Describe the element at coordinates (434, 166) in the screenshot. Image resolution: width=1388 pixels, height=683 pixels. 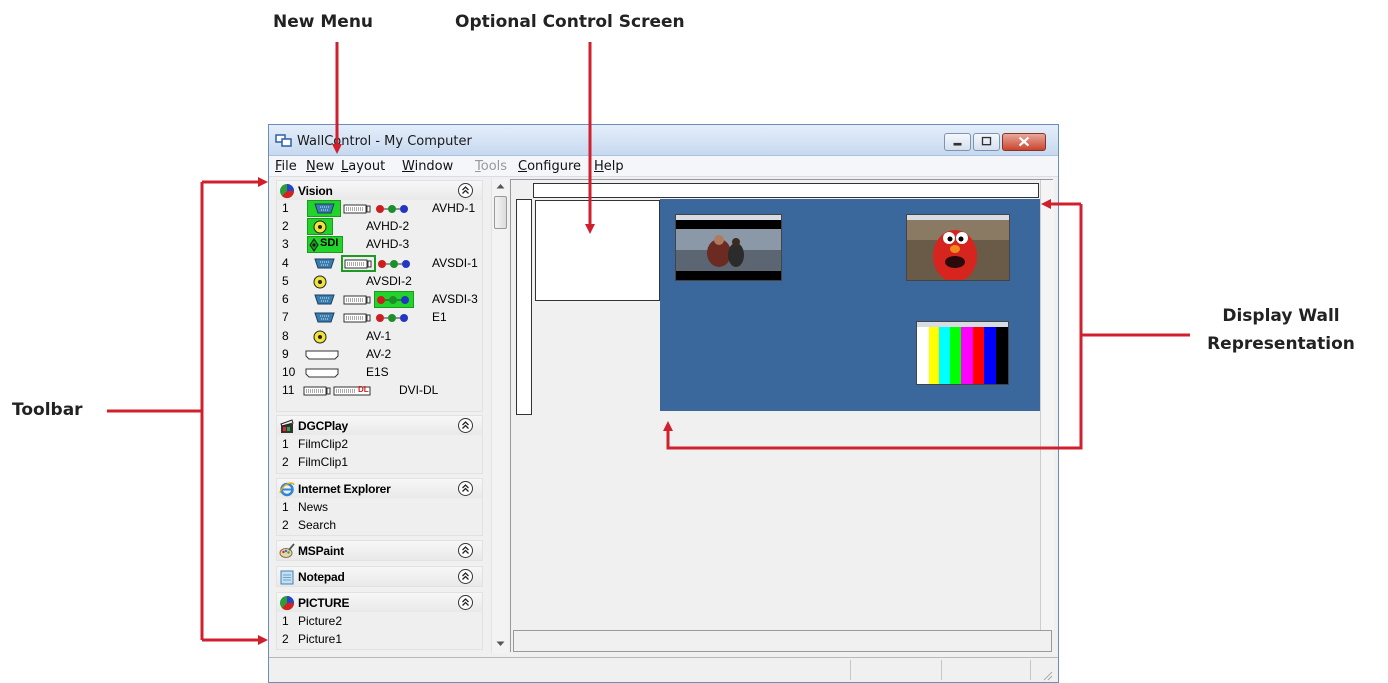
I see `menu-window-rest: indow` at that location.